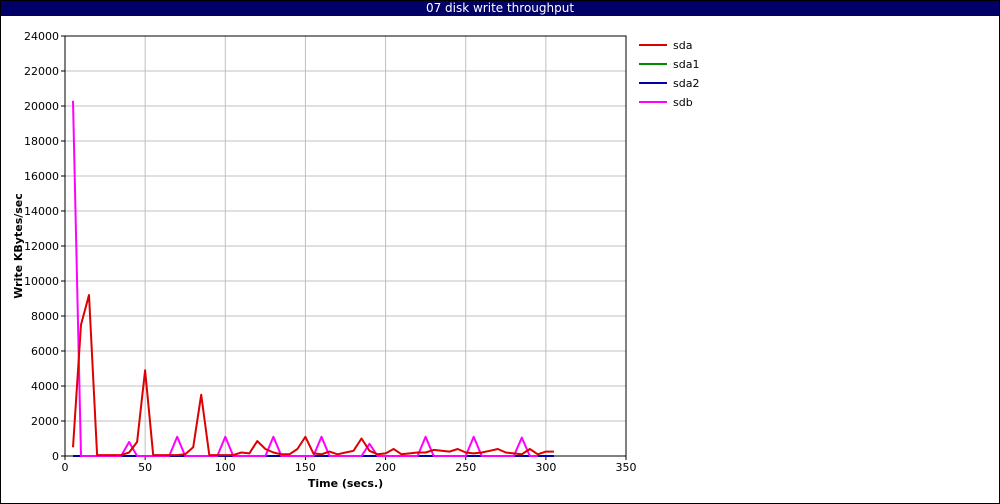 This screenshot has width=1000, height=504. I want to click on y-tick-label: 20000, so click(41, 106).